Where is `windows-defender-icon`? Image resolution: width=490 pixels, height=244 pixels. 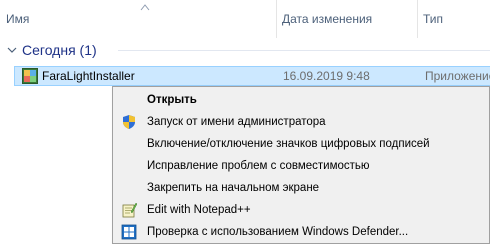 windows-defender-icon is located at coordinates (129, 232).